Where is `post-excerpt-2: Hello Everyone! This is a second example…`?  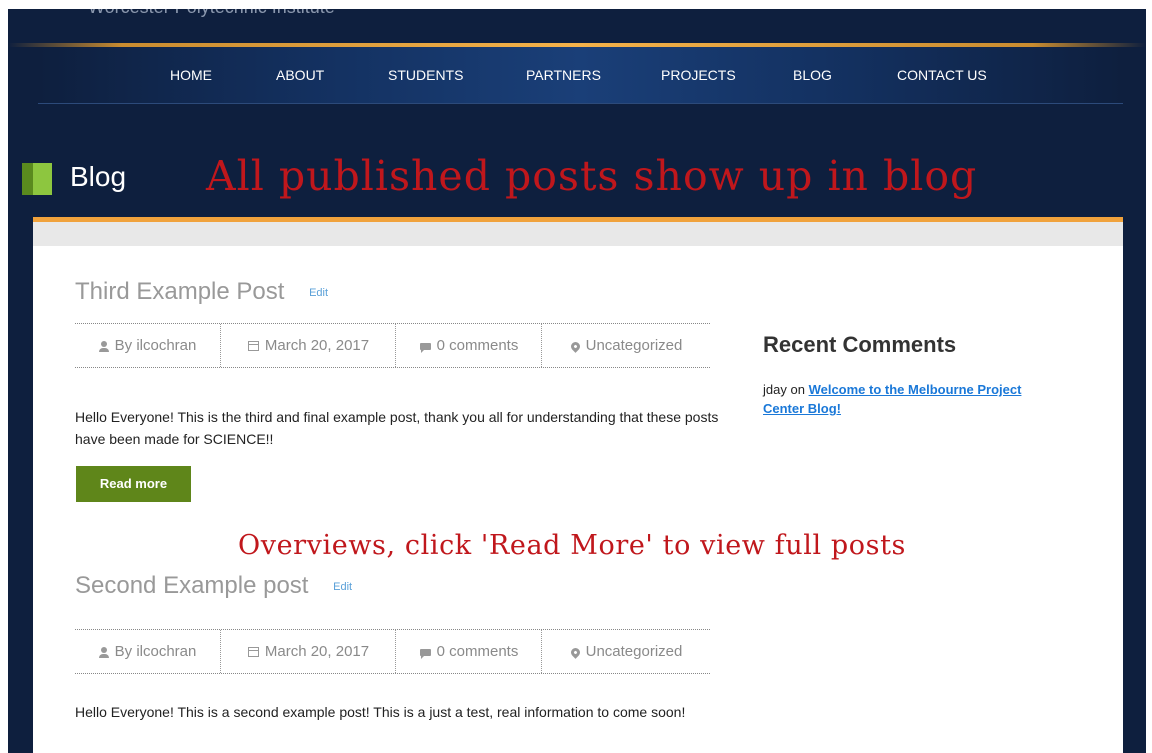 post-excerpt-2: Hello Everyone! This is a second example… is located at coordinates (380, 712).